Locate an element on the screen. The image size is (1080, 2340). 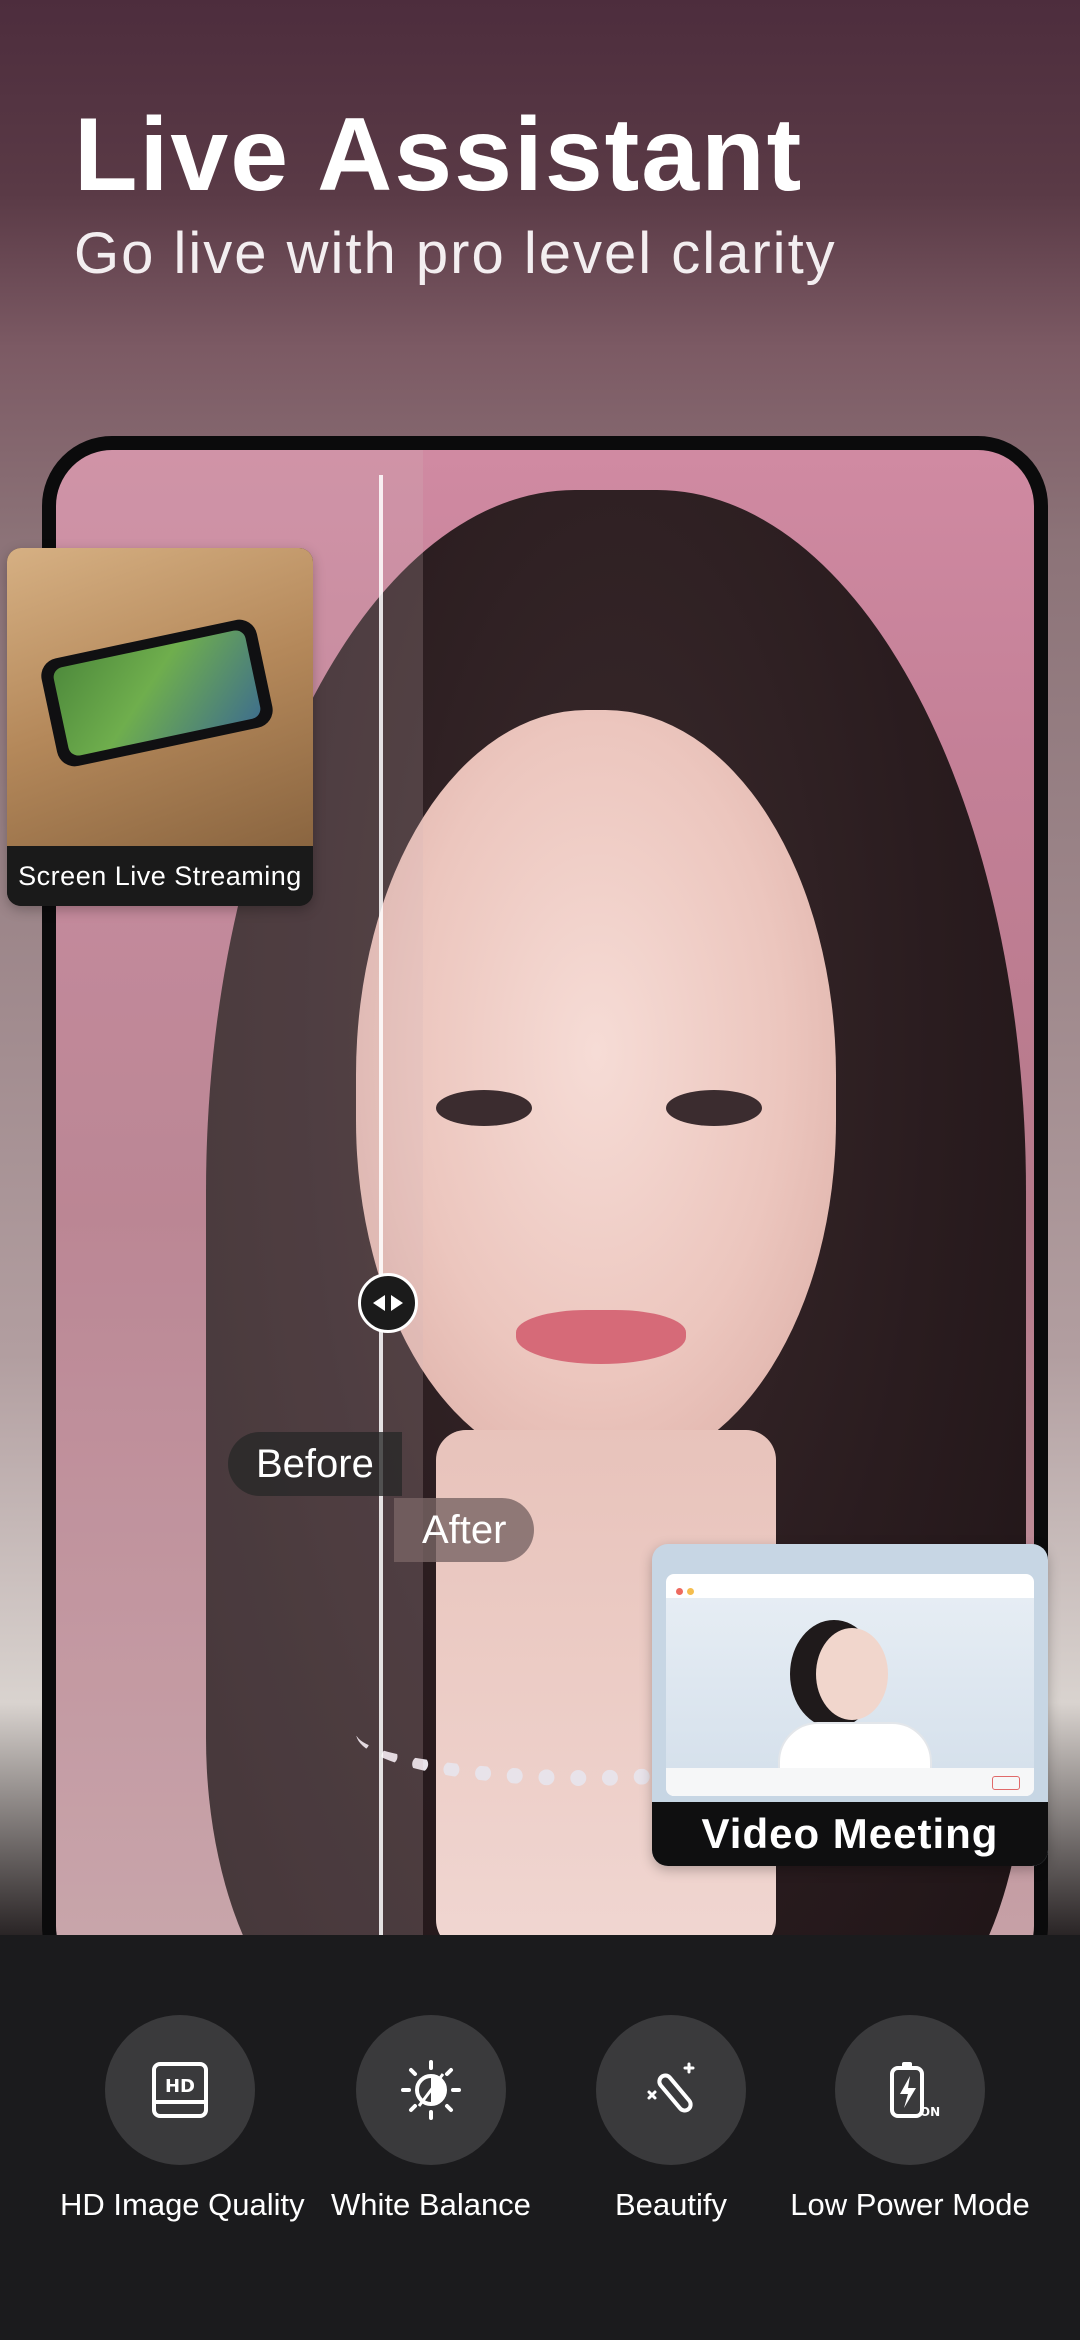
meeting-person is located at coordinates (852, 1674).